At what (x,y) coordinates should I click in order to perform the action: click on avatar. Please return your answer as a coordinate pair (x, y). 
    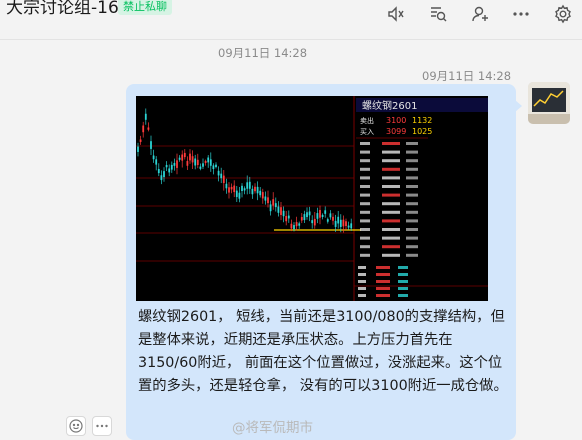
    Looking at the image, I should click on (549, 103).